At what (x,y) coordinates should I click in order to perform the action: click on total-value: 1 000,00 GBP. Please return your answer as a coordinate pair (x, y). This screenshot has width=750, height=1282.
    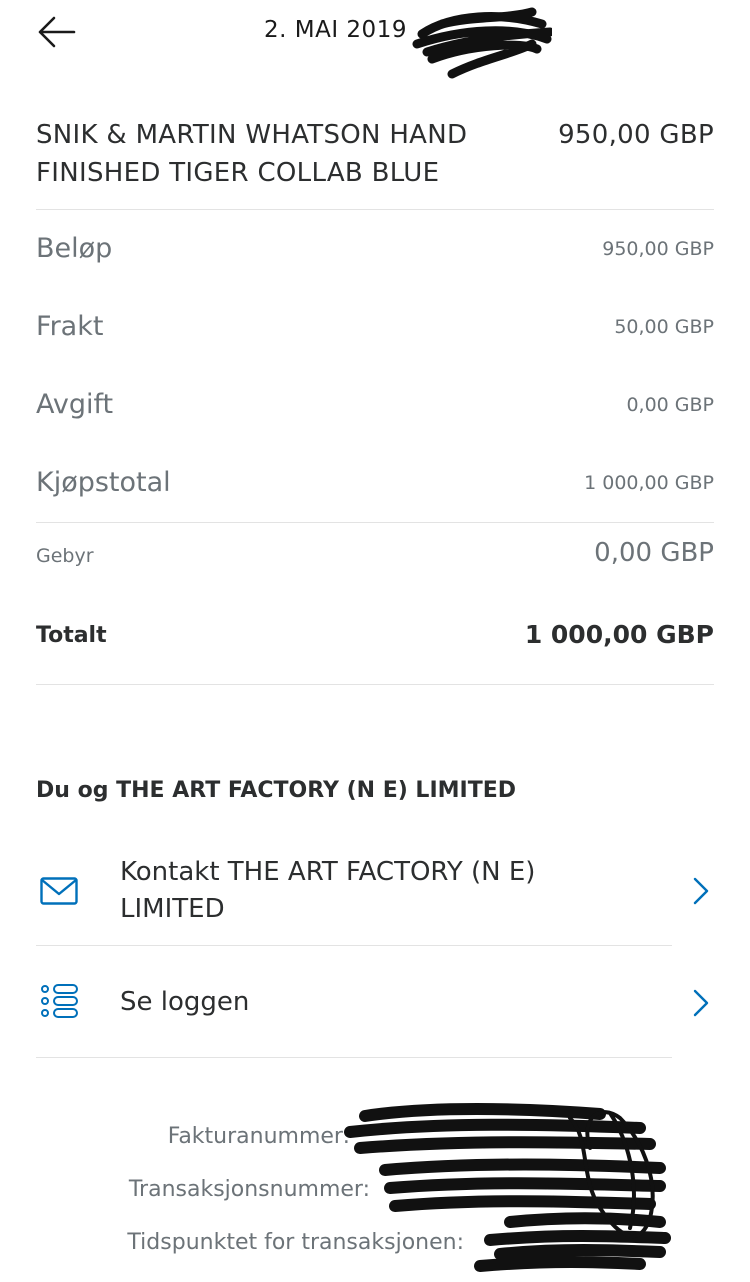
    Looking at the image, I should click on (619, 634).